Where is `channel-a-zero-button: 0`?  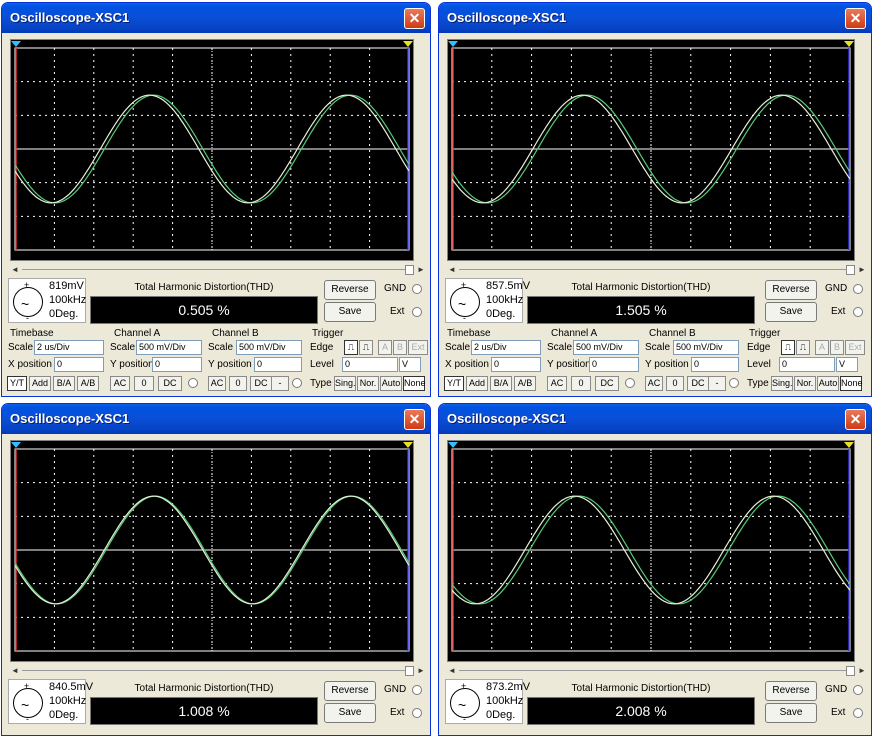
channel-a-zero-button: 0 is located at coordinates (581, 383).